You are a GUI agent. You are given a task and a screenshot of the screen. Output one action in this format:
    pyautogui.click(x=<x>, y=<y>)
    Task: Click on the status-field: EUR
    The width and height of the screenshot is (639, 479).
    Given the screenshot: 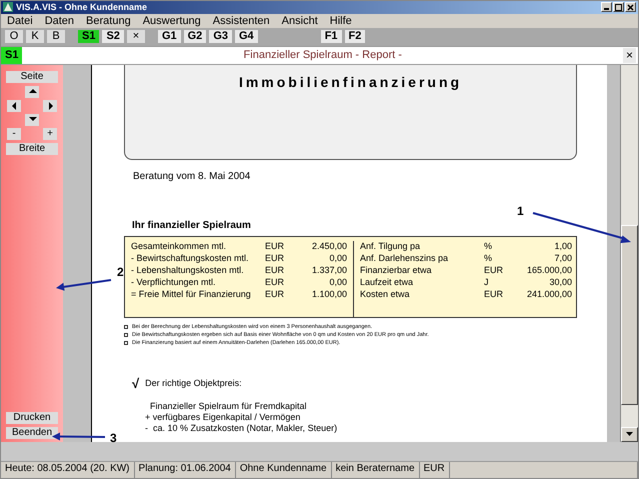 What is the action you would take?
    pyautogui.click(x=435, y=470)
    